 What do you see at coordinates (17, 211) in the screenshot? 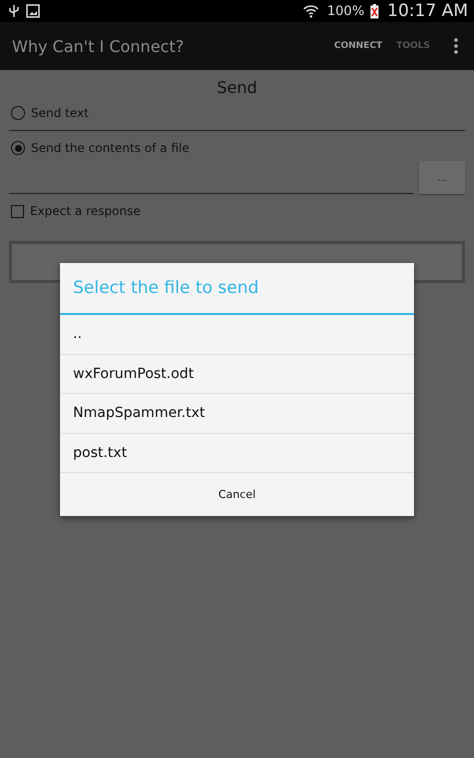
I see `checkbox` at bounding box center [17, 211].